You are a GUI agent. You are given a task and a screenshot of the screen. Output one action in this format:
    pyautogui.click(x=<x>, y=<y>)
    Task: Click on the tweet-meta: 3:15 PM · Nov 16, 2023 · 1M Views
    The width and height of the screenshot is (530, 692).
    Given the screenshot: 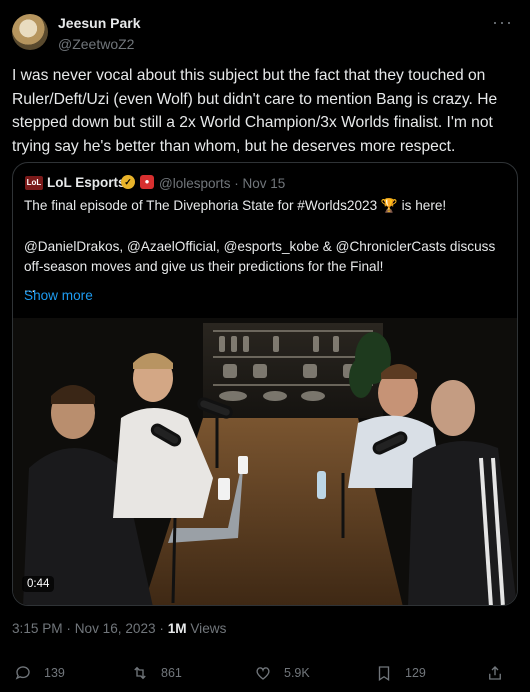 What is the action you would take?
    pyautogui.click(x=119, y=628)
    